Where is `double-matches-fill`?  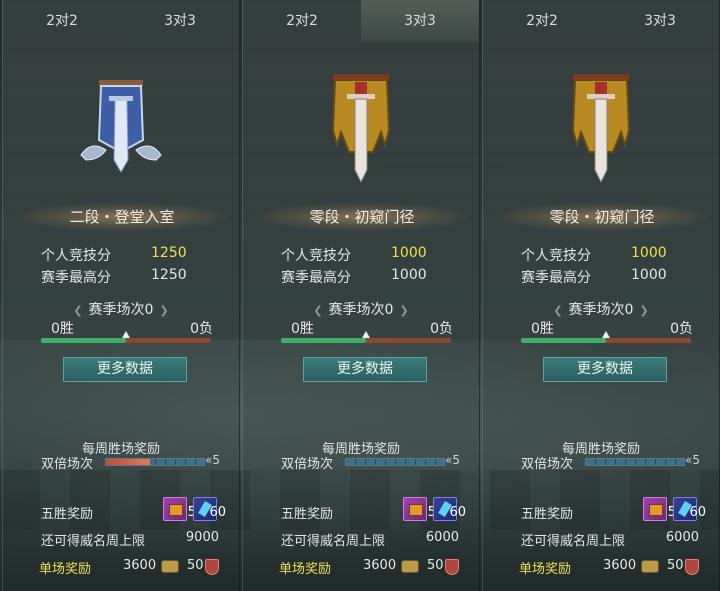 double-matches-fill is located at coordinates (128, 462).